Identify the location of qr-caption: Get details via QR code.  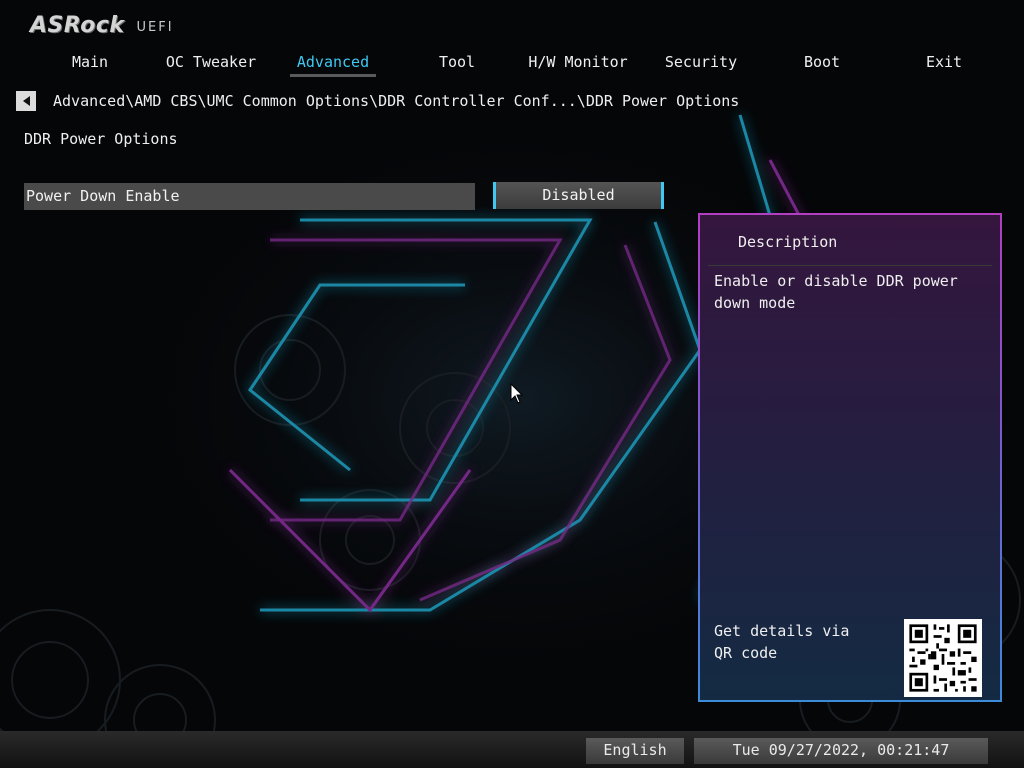
(782, 642).